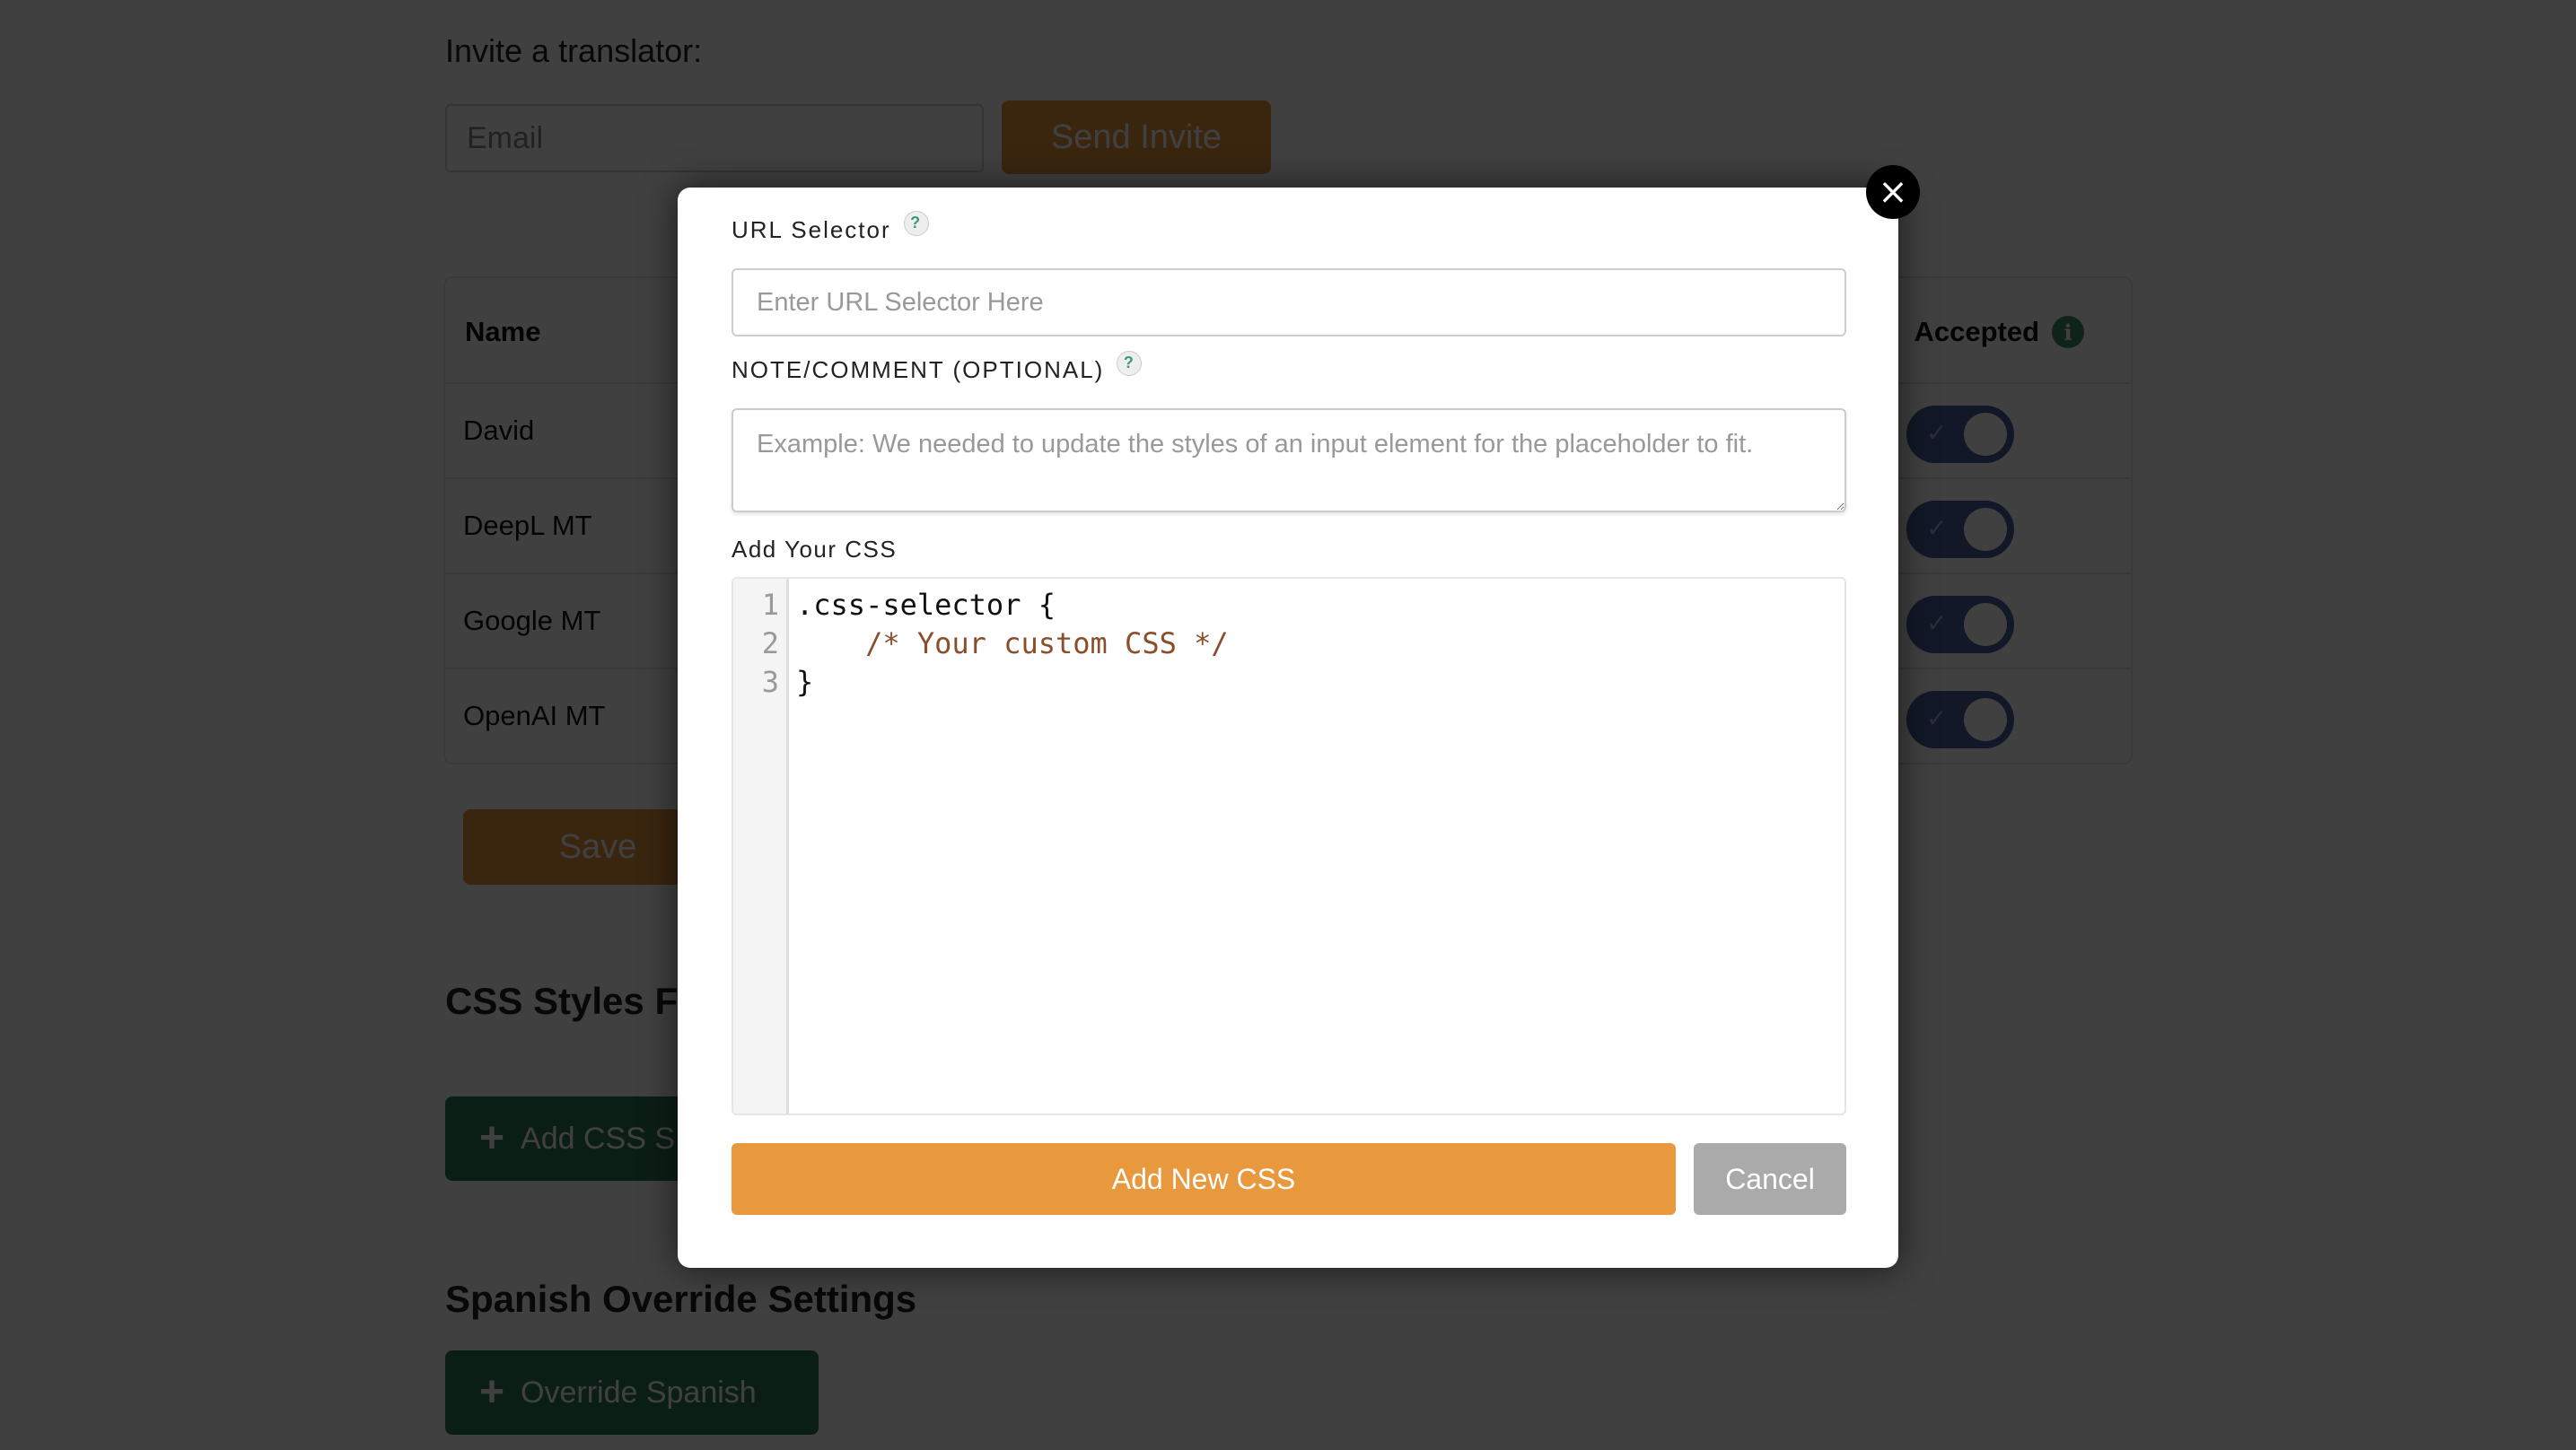 The image size is (2576, 1450). Describe the element at coordinates (805, 682) in the screenshot. I see `code-line: }` at that location.